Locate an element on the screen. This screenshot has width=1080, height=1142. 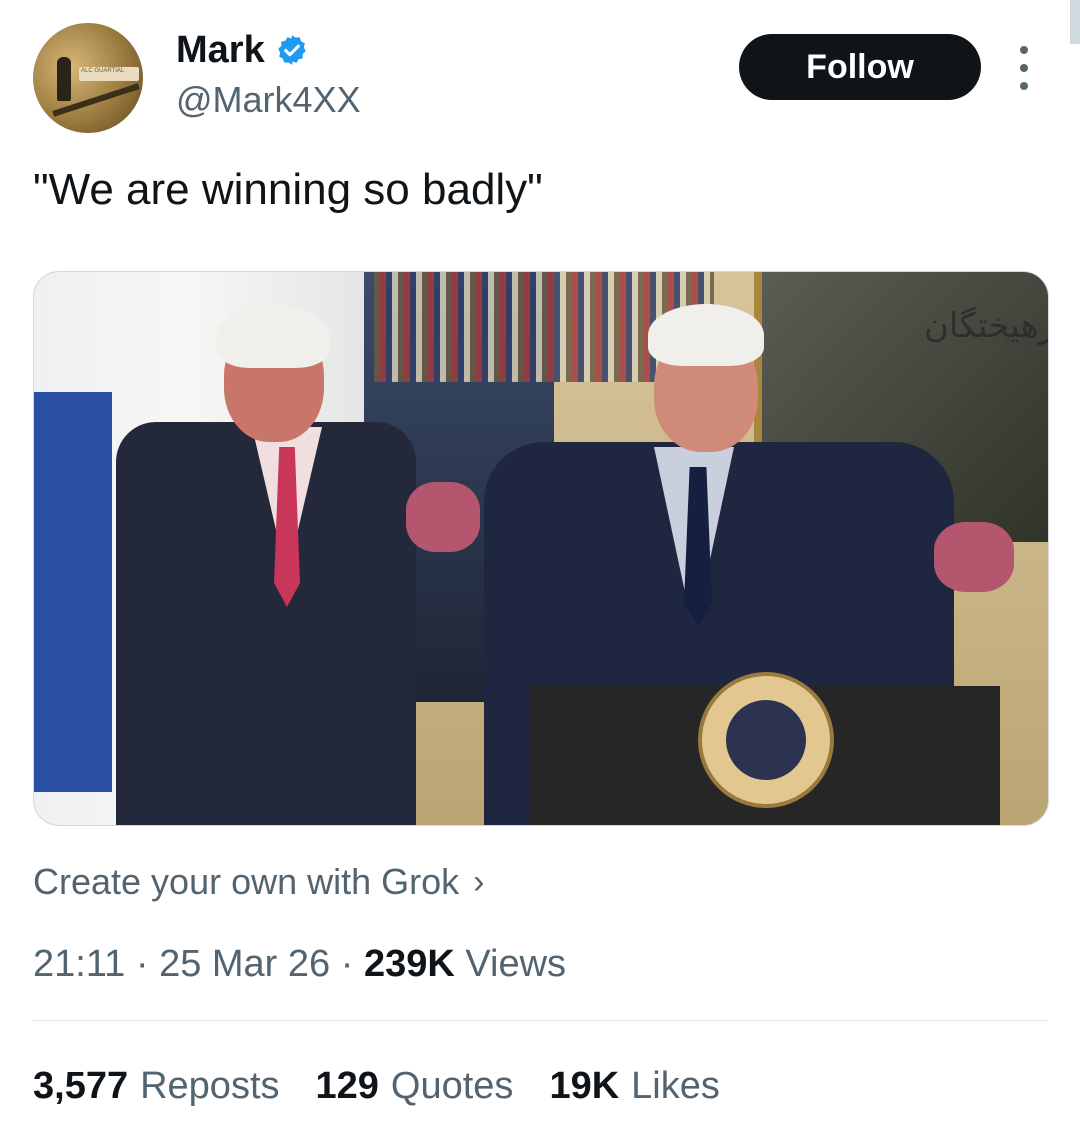
reposts-count: 3,577 is located at coordinates (81, 1086).